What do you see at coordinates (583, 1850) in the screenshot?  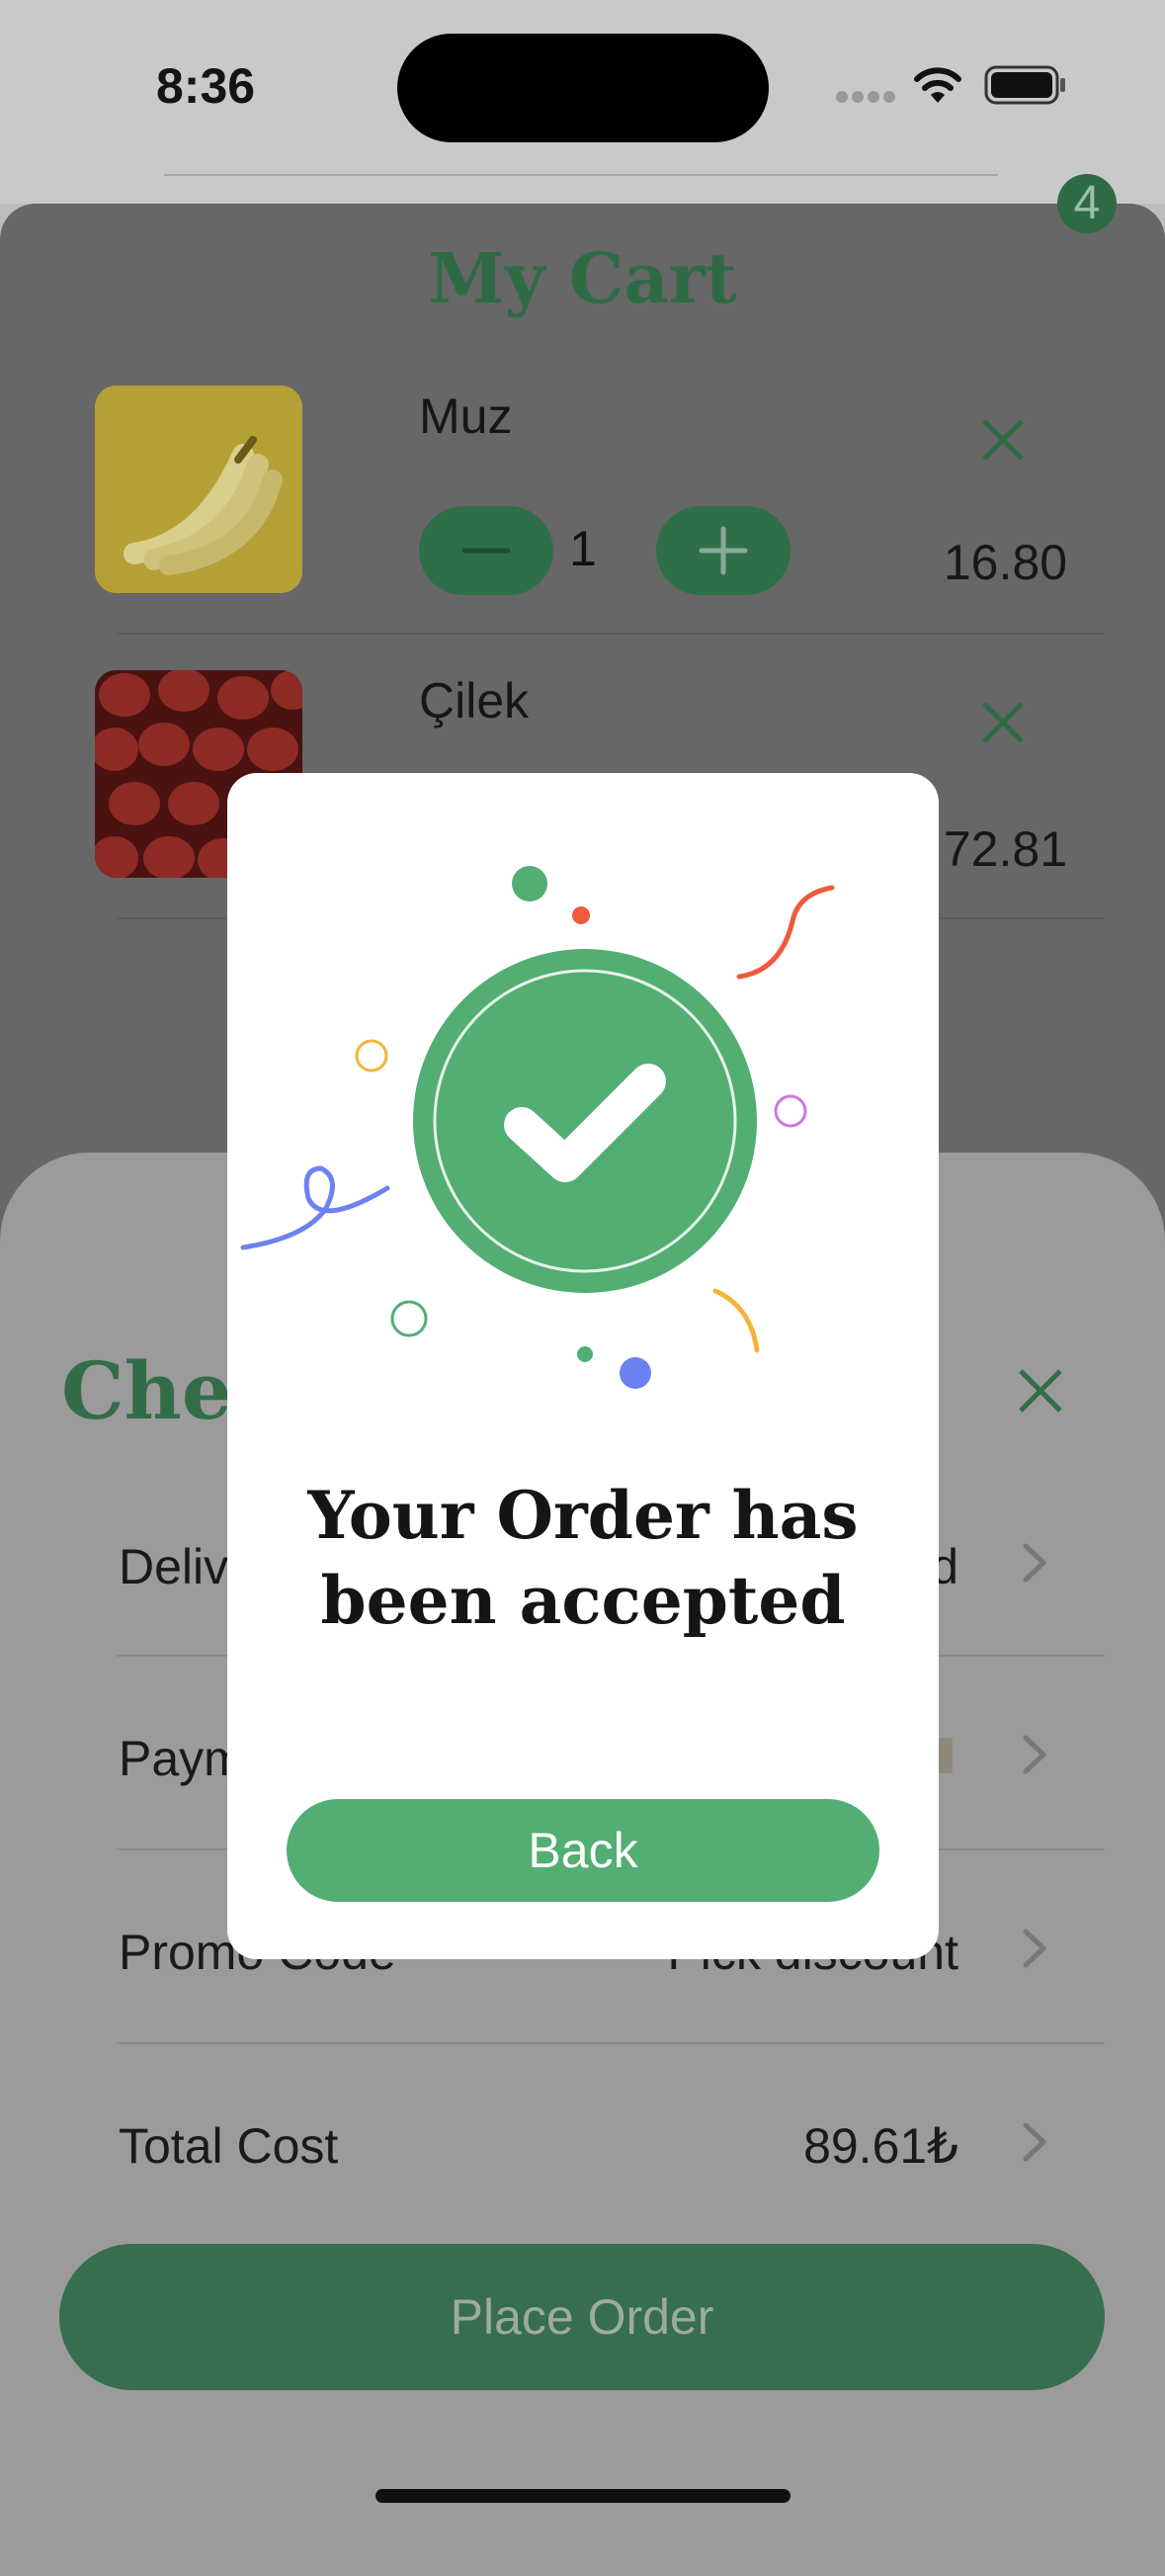 I see `back-button: Back` at bounding box center [583, 1850].